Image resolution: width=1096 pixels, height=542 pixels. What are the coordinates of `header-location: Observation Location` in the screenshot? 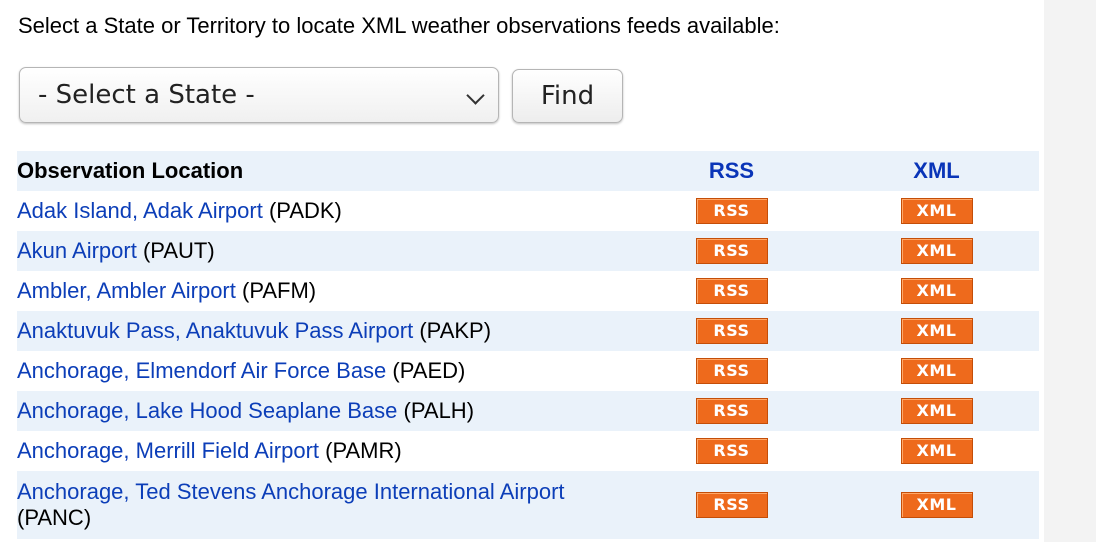 It's located at (130, 170).